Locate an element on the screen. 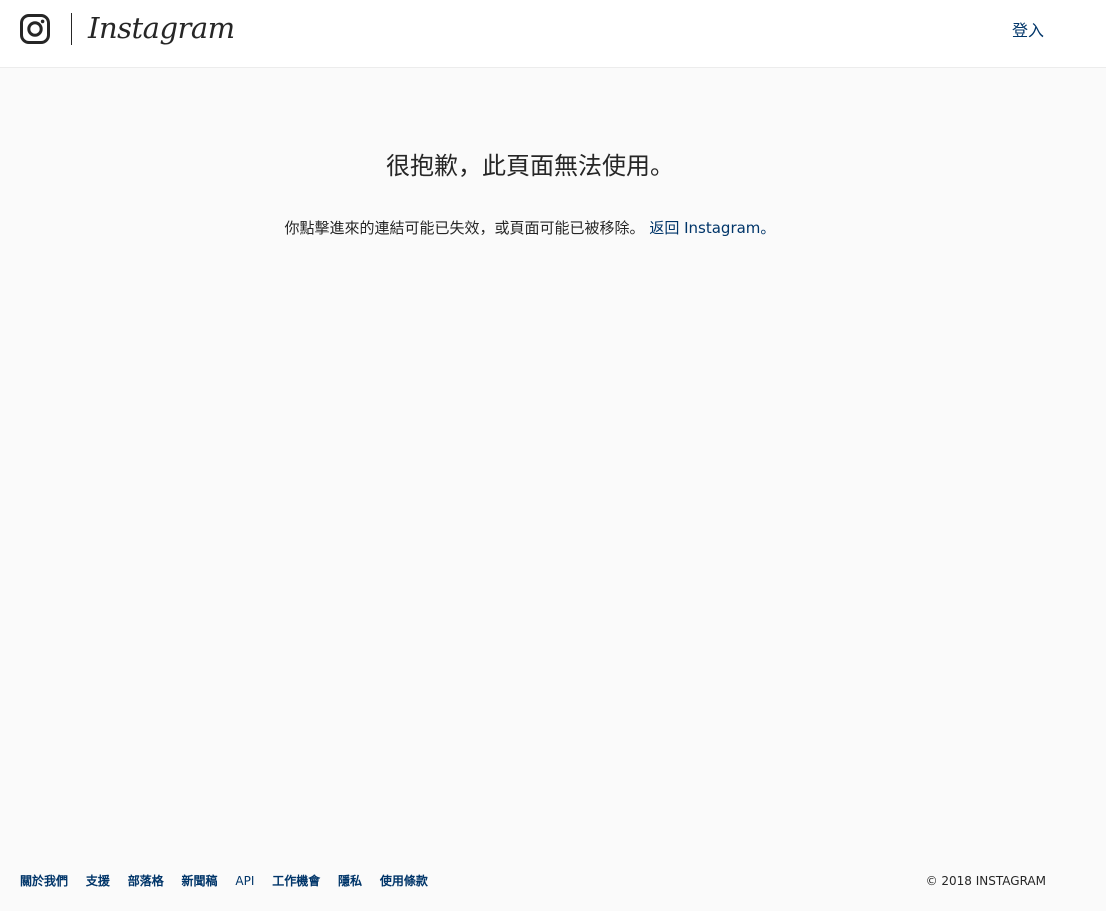  login-link: 登入 is located at coordinates (1028, 31).